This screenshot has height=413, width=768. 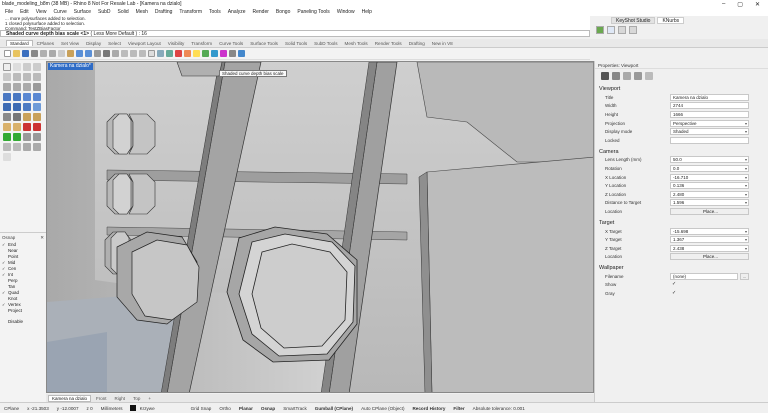 What do you see at coordinates (223, 53) in the screenshot?
I see `color-icon` at bounding box center [223, 53].